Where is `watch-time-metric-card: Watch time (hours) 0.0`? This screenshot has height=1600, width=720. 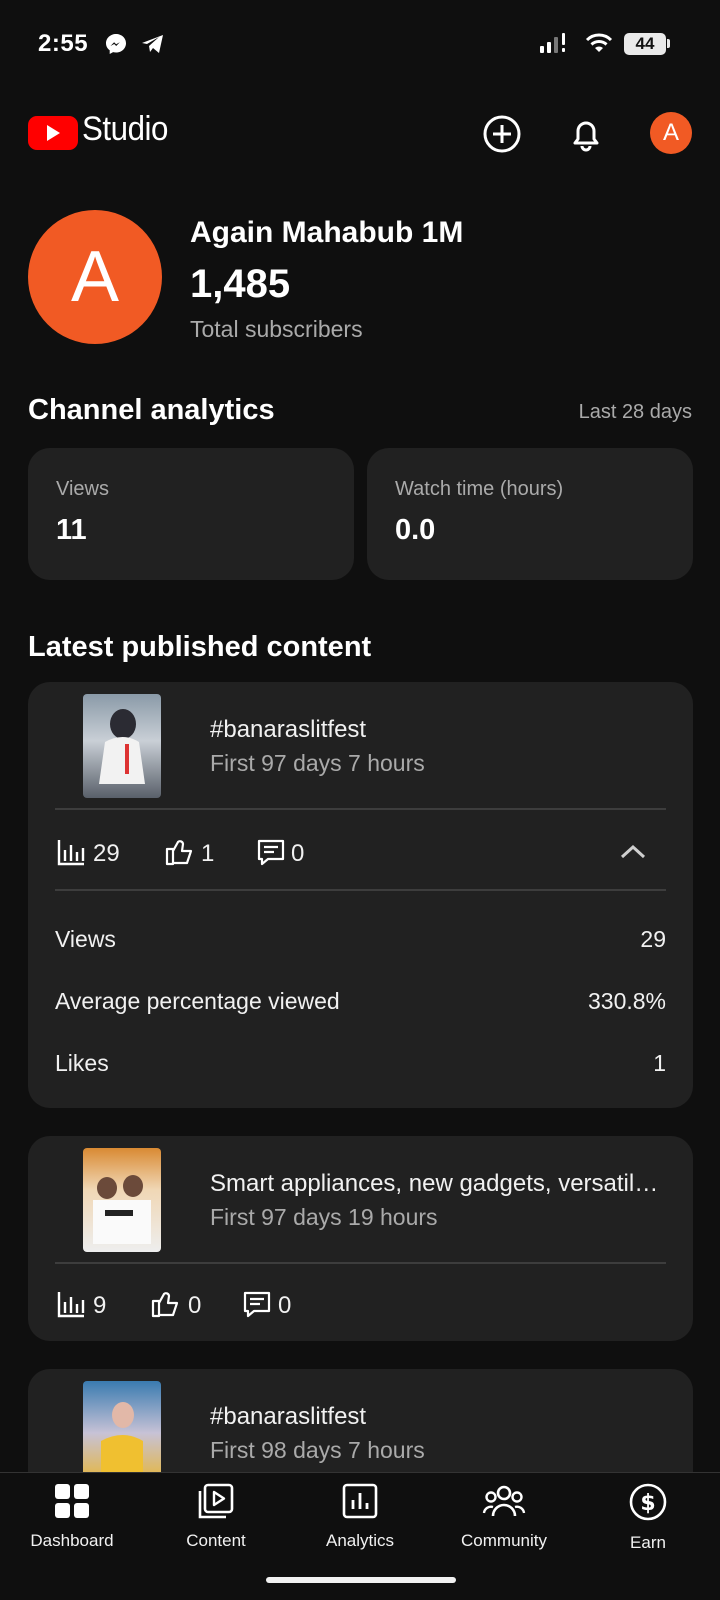
watch-time-metric-card: Watch time (hours) 0.0 is located at coordinates (530, 514).